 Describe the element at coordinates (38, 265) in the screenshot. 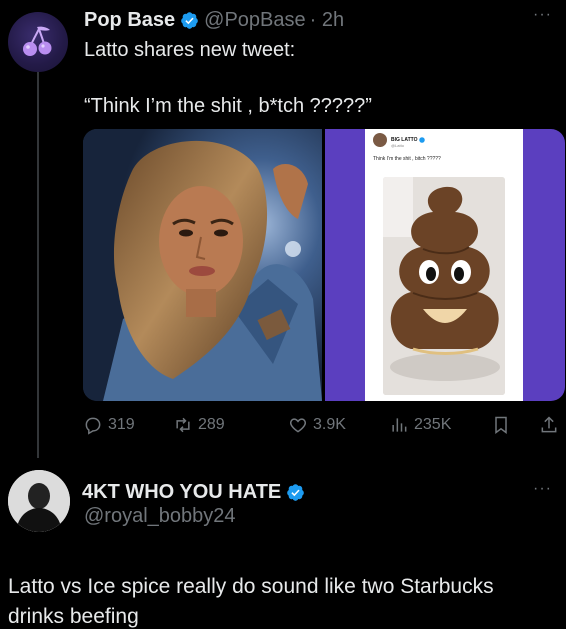

I see `thread-connector-line` at that location.